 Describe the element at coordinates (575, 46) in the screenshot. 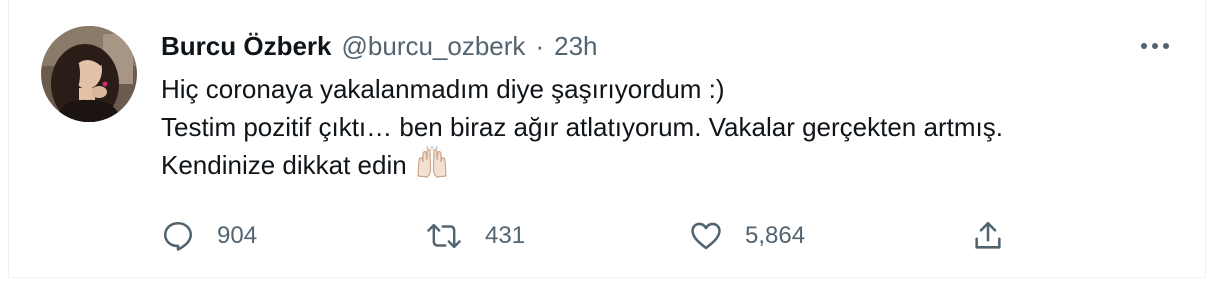

I see `tweet-timestamp: 23h` at that location.